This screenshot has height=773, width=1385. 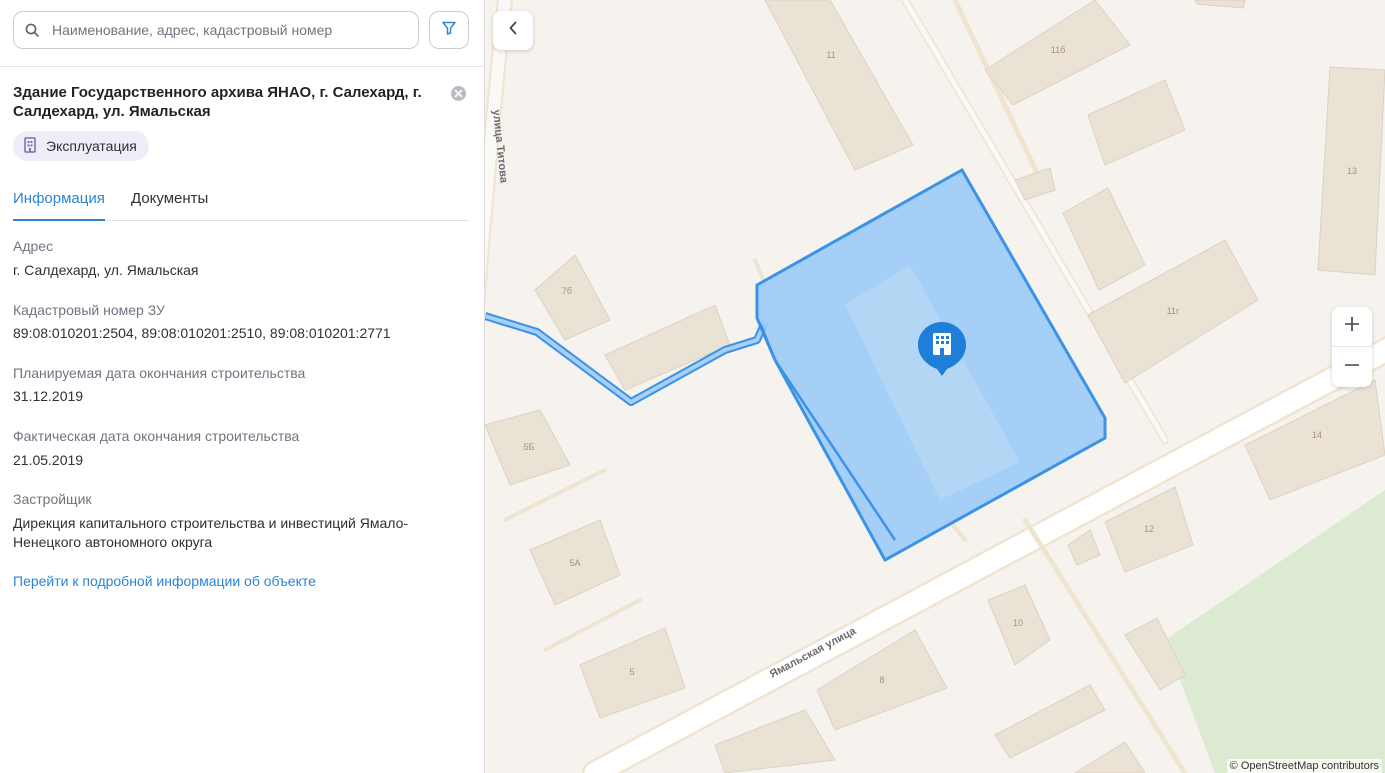 What do you see at coordinates (567, 291) in the screenshot?
I see `house-number: 7б` at bounding box center [567, 291].